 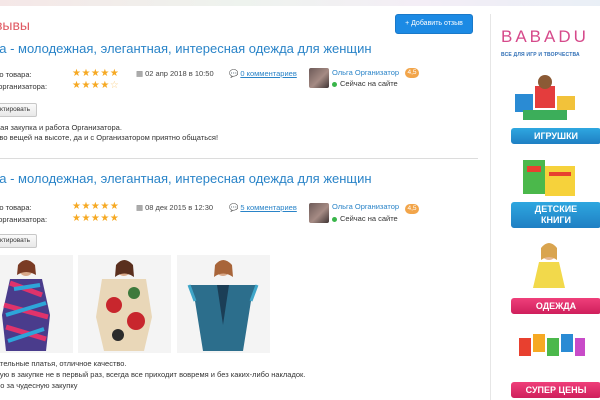 What do you see at coordinates (179, 207) in the screenshot?
I see `review-date-text: 08 дек 2015 в 12:30` at bounding box center [179, 207].